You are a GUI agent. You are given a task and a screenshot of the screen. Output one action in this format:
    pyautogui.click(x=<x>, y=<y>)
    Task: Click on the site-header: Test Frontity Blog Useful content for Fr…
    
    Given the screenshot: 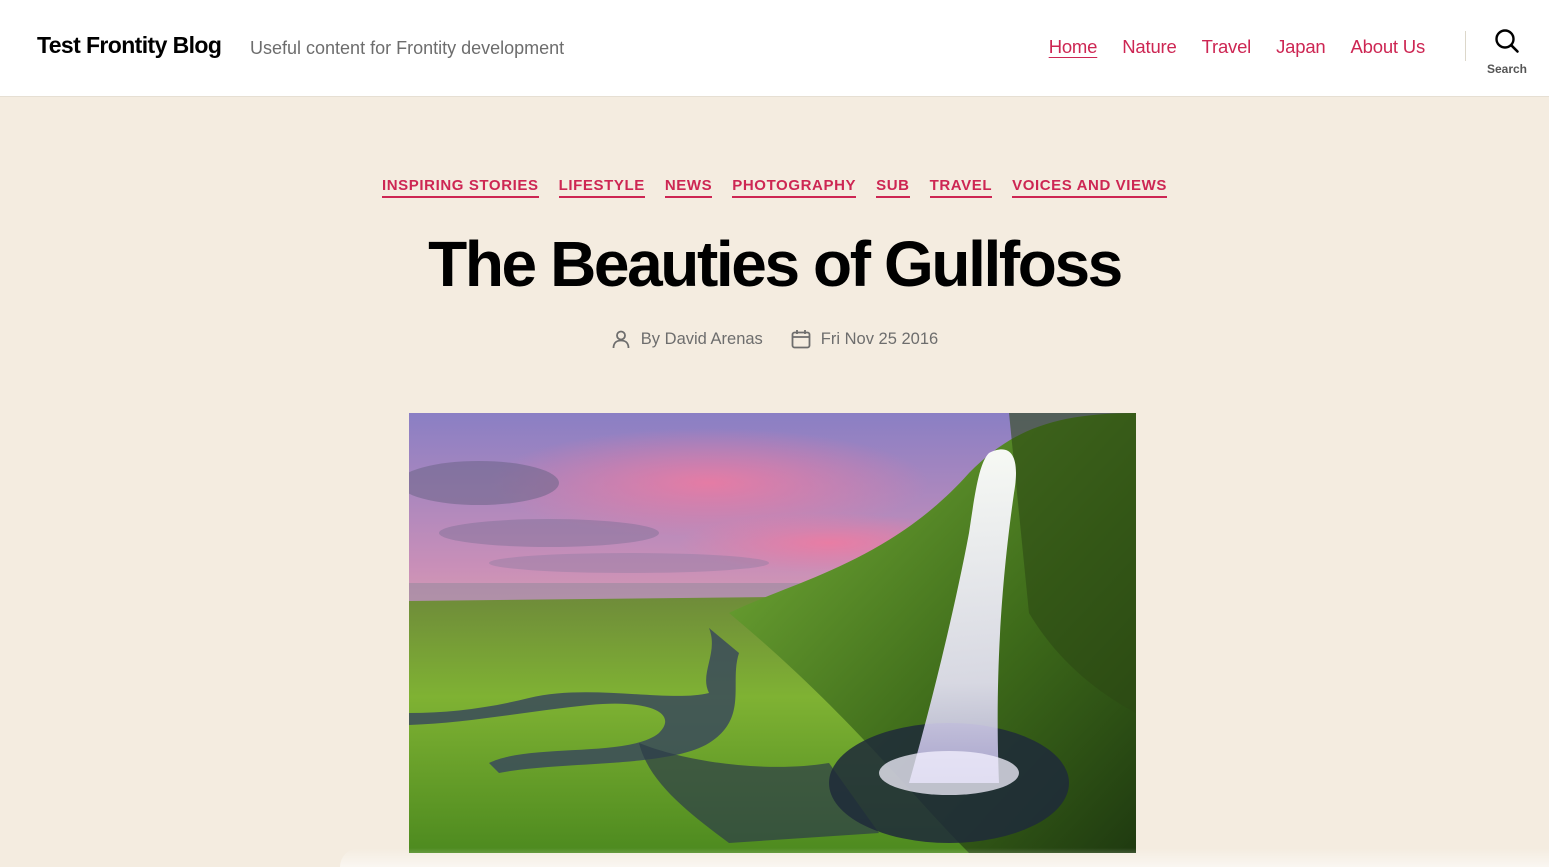 What is the action you would take?
    pyautogui.click(x=774, y=48)
    